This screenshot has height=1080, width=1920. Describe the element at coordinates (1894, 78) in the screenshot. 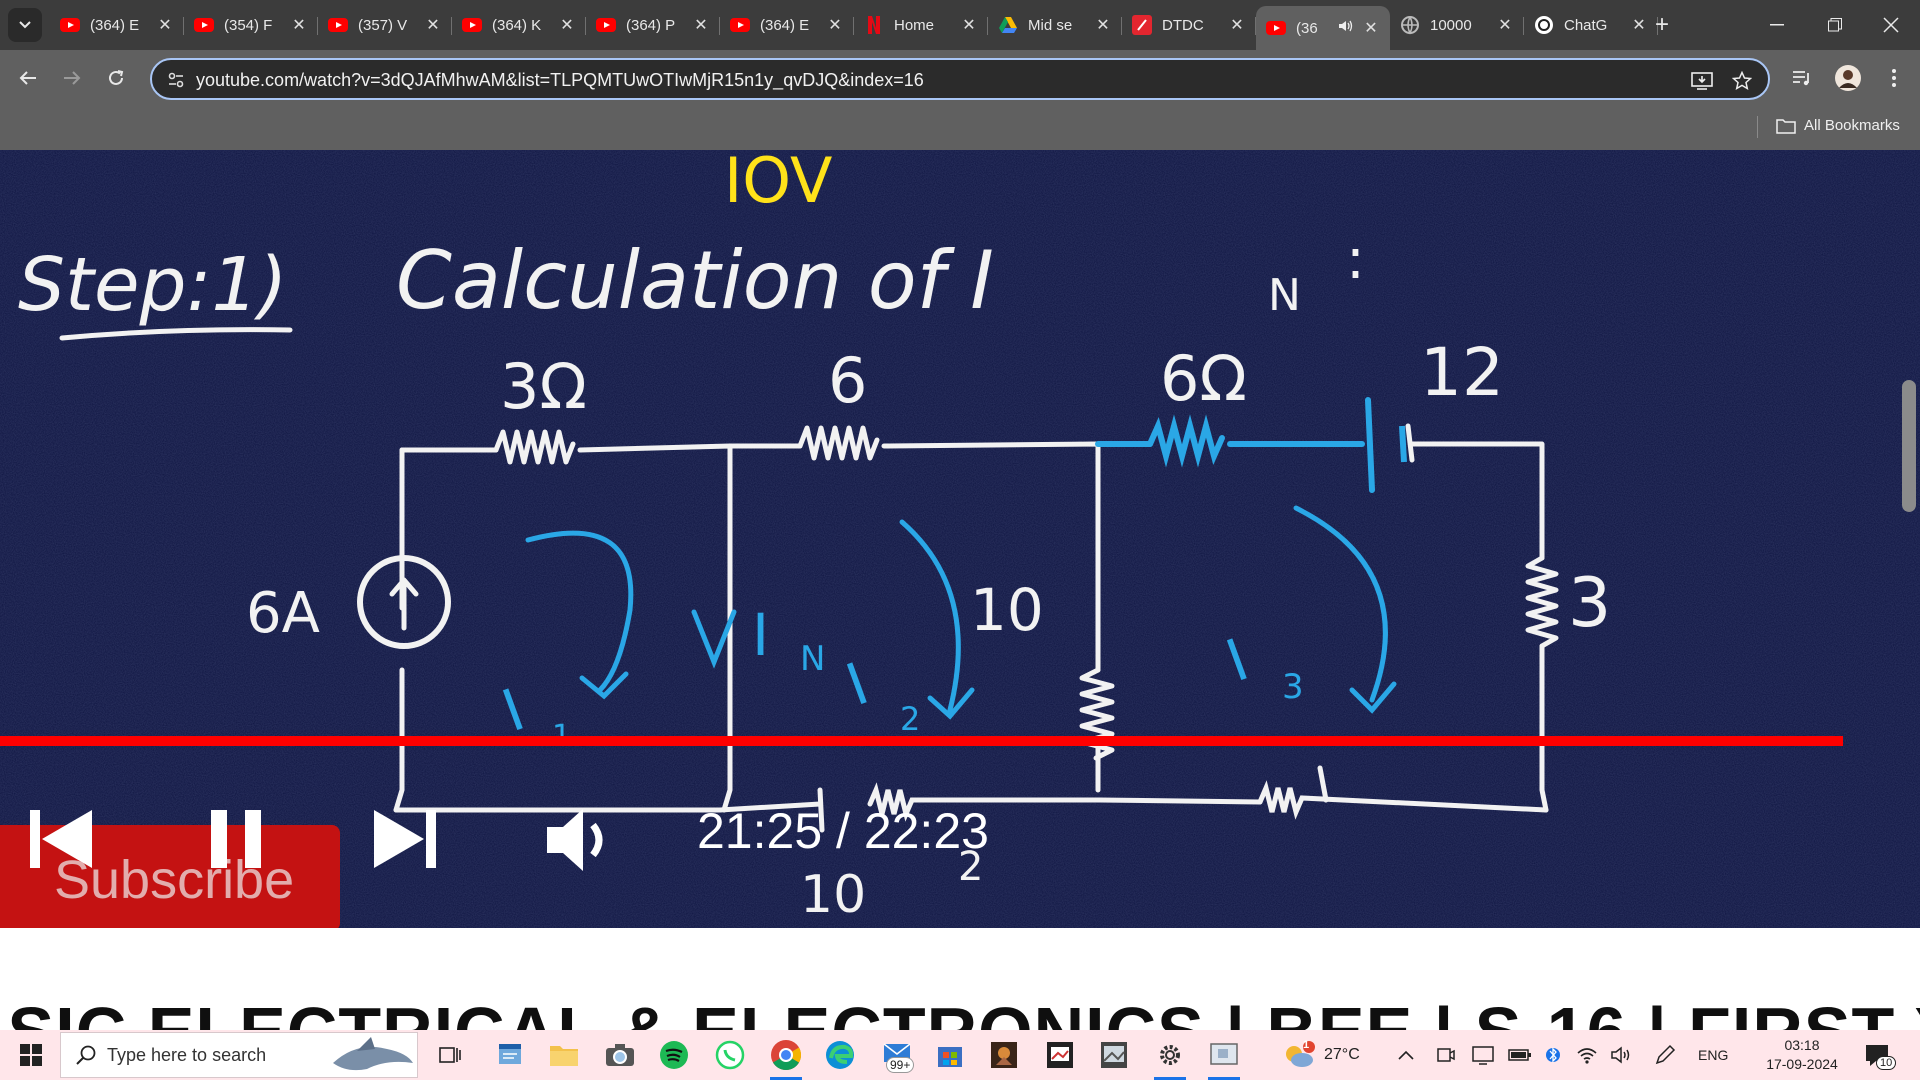

I see `chrome-menu-button` at that location.